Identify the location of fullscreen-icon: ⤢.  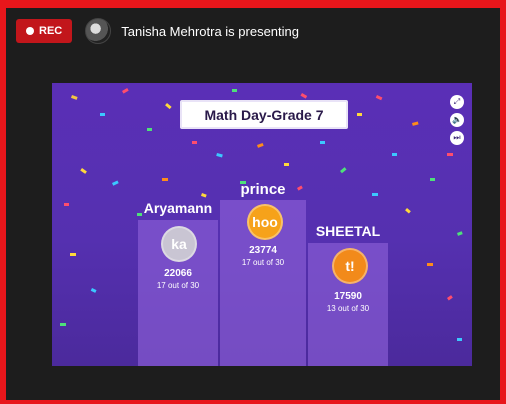
(457, 102).